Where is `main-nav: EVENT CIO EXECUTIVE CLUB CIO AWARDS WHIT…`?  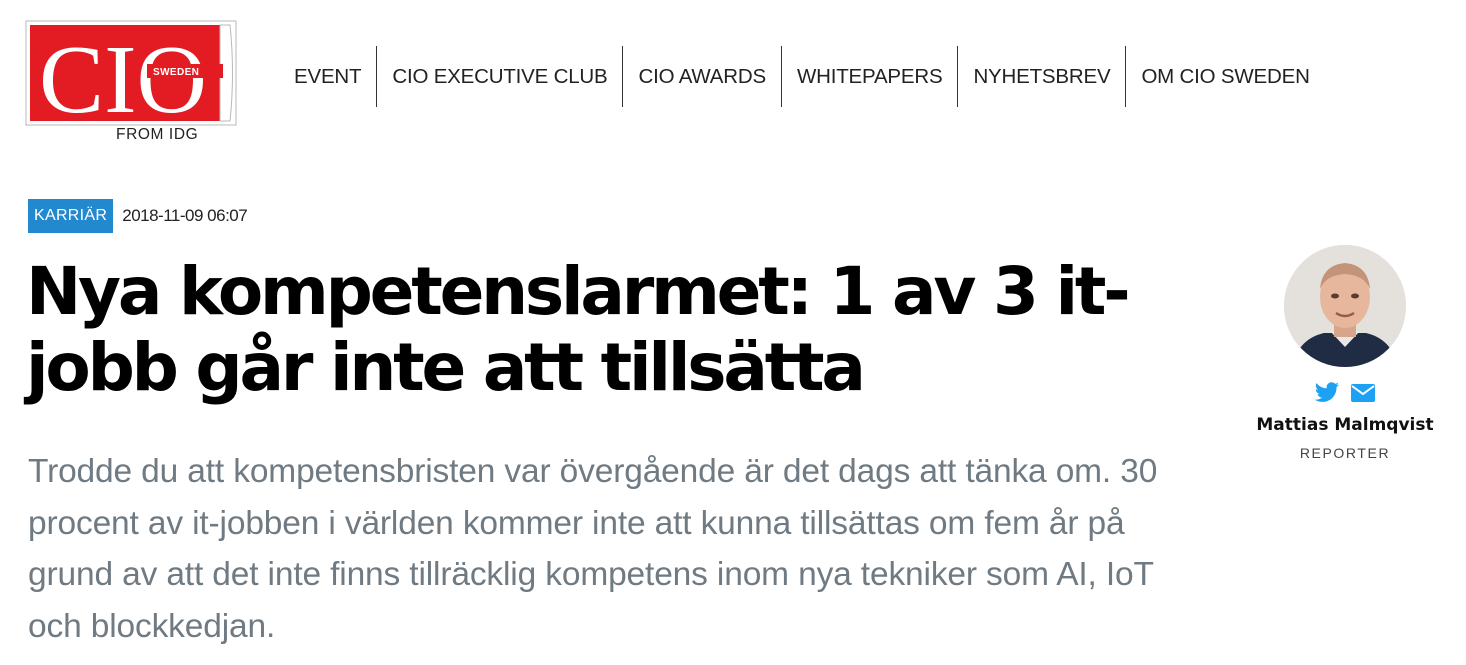 main-nav: EVENT CIO EXECUTIVE CLUB CIO AWARDS WHIT… is located at coordinates (802, 76).